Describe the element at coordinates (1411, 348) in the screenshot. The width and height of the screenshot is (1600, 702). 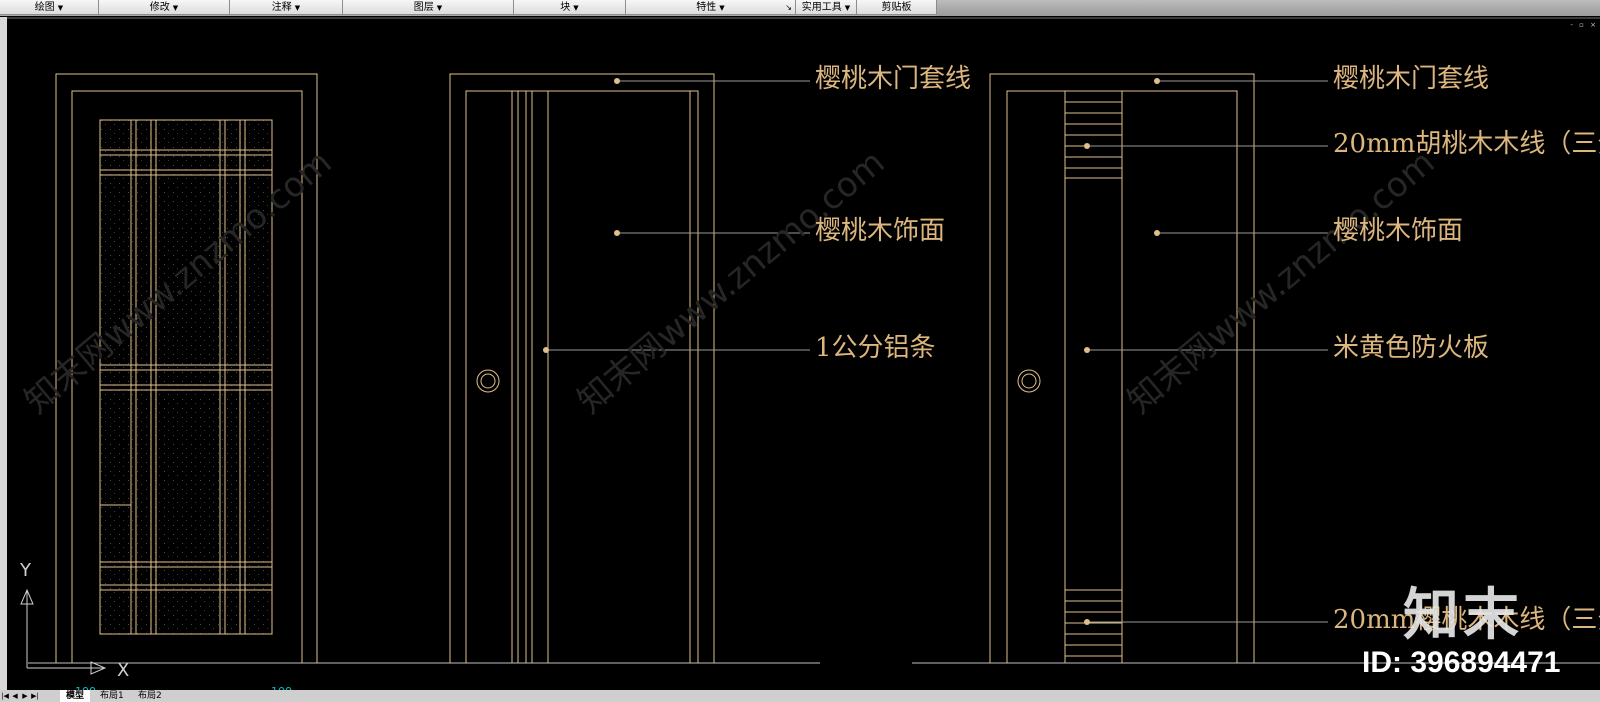
I see `label-fireproof-board: 米黄色防火板` at that location.